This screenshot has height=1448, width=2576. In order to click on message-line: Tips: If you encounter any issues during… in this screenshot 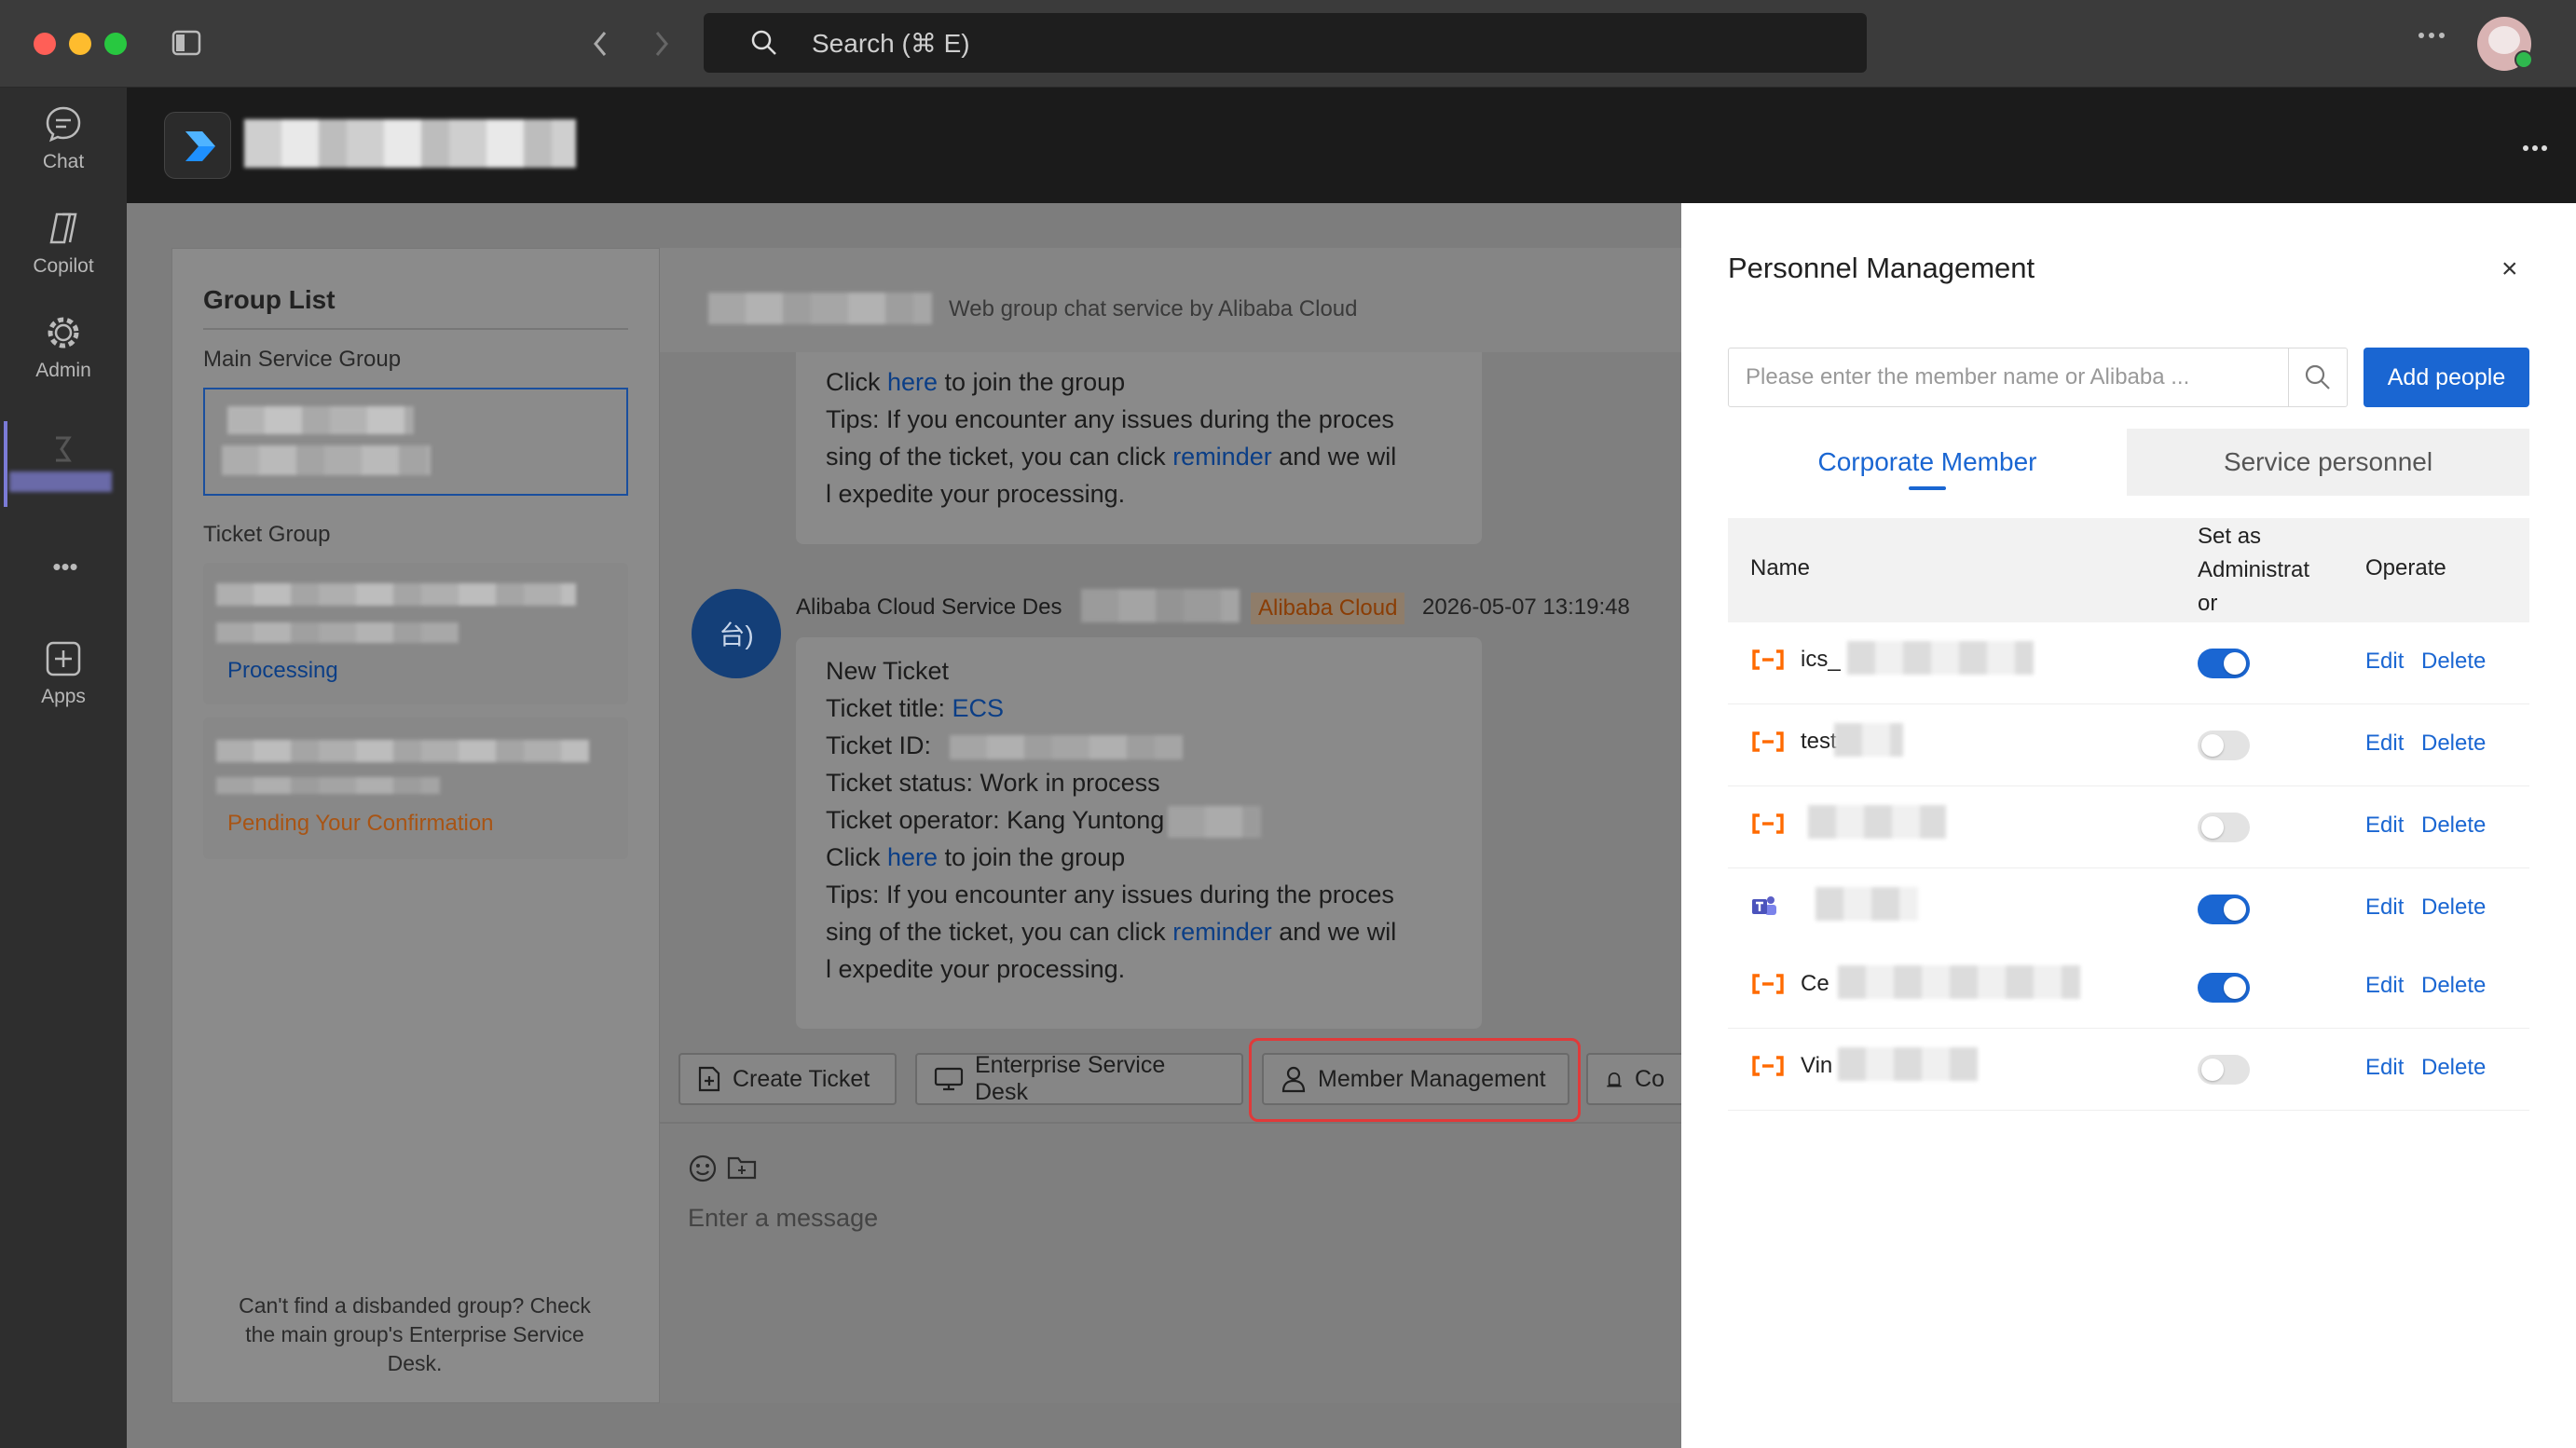, I will do `click(1110, 419)`.